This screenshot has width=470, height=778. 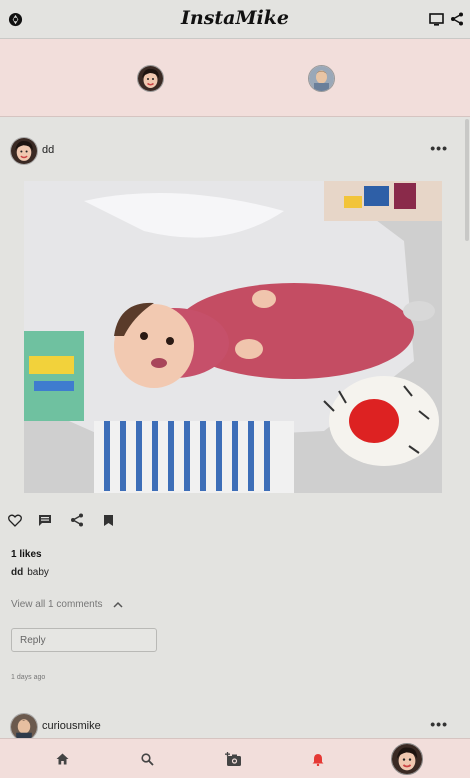 I want to click on bottom-nav, so click(x=235, y=758).